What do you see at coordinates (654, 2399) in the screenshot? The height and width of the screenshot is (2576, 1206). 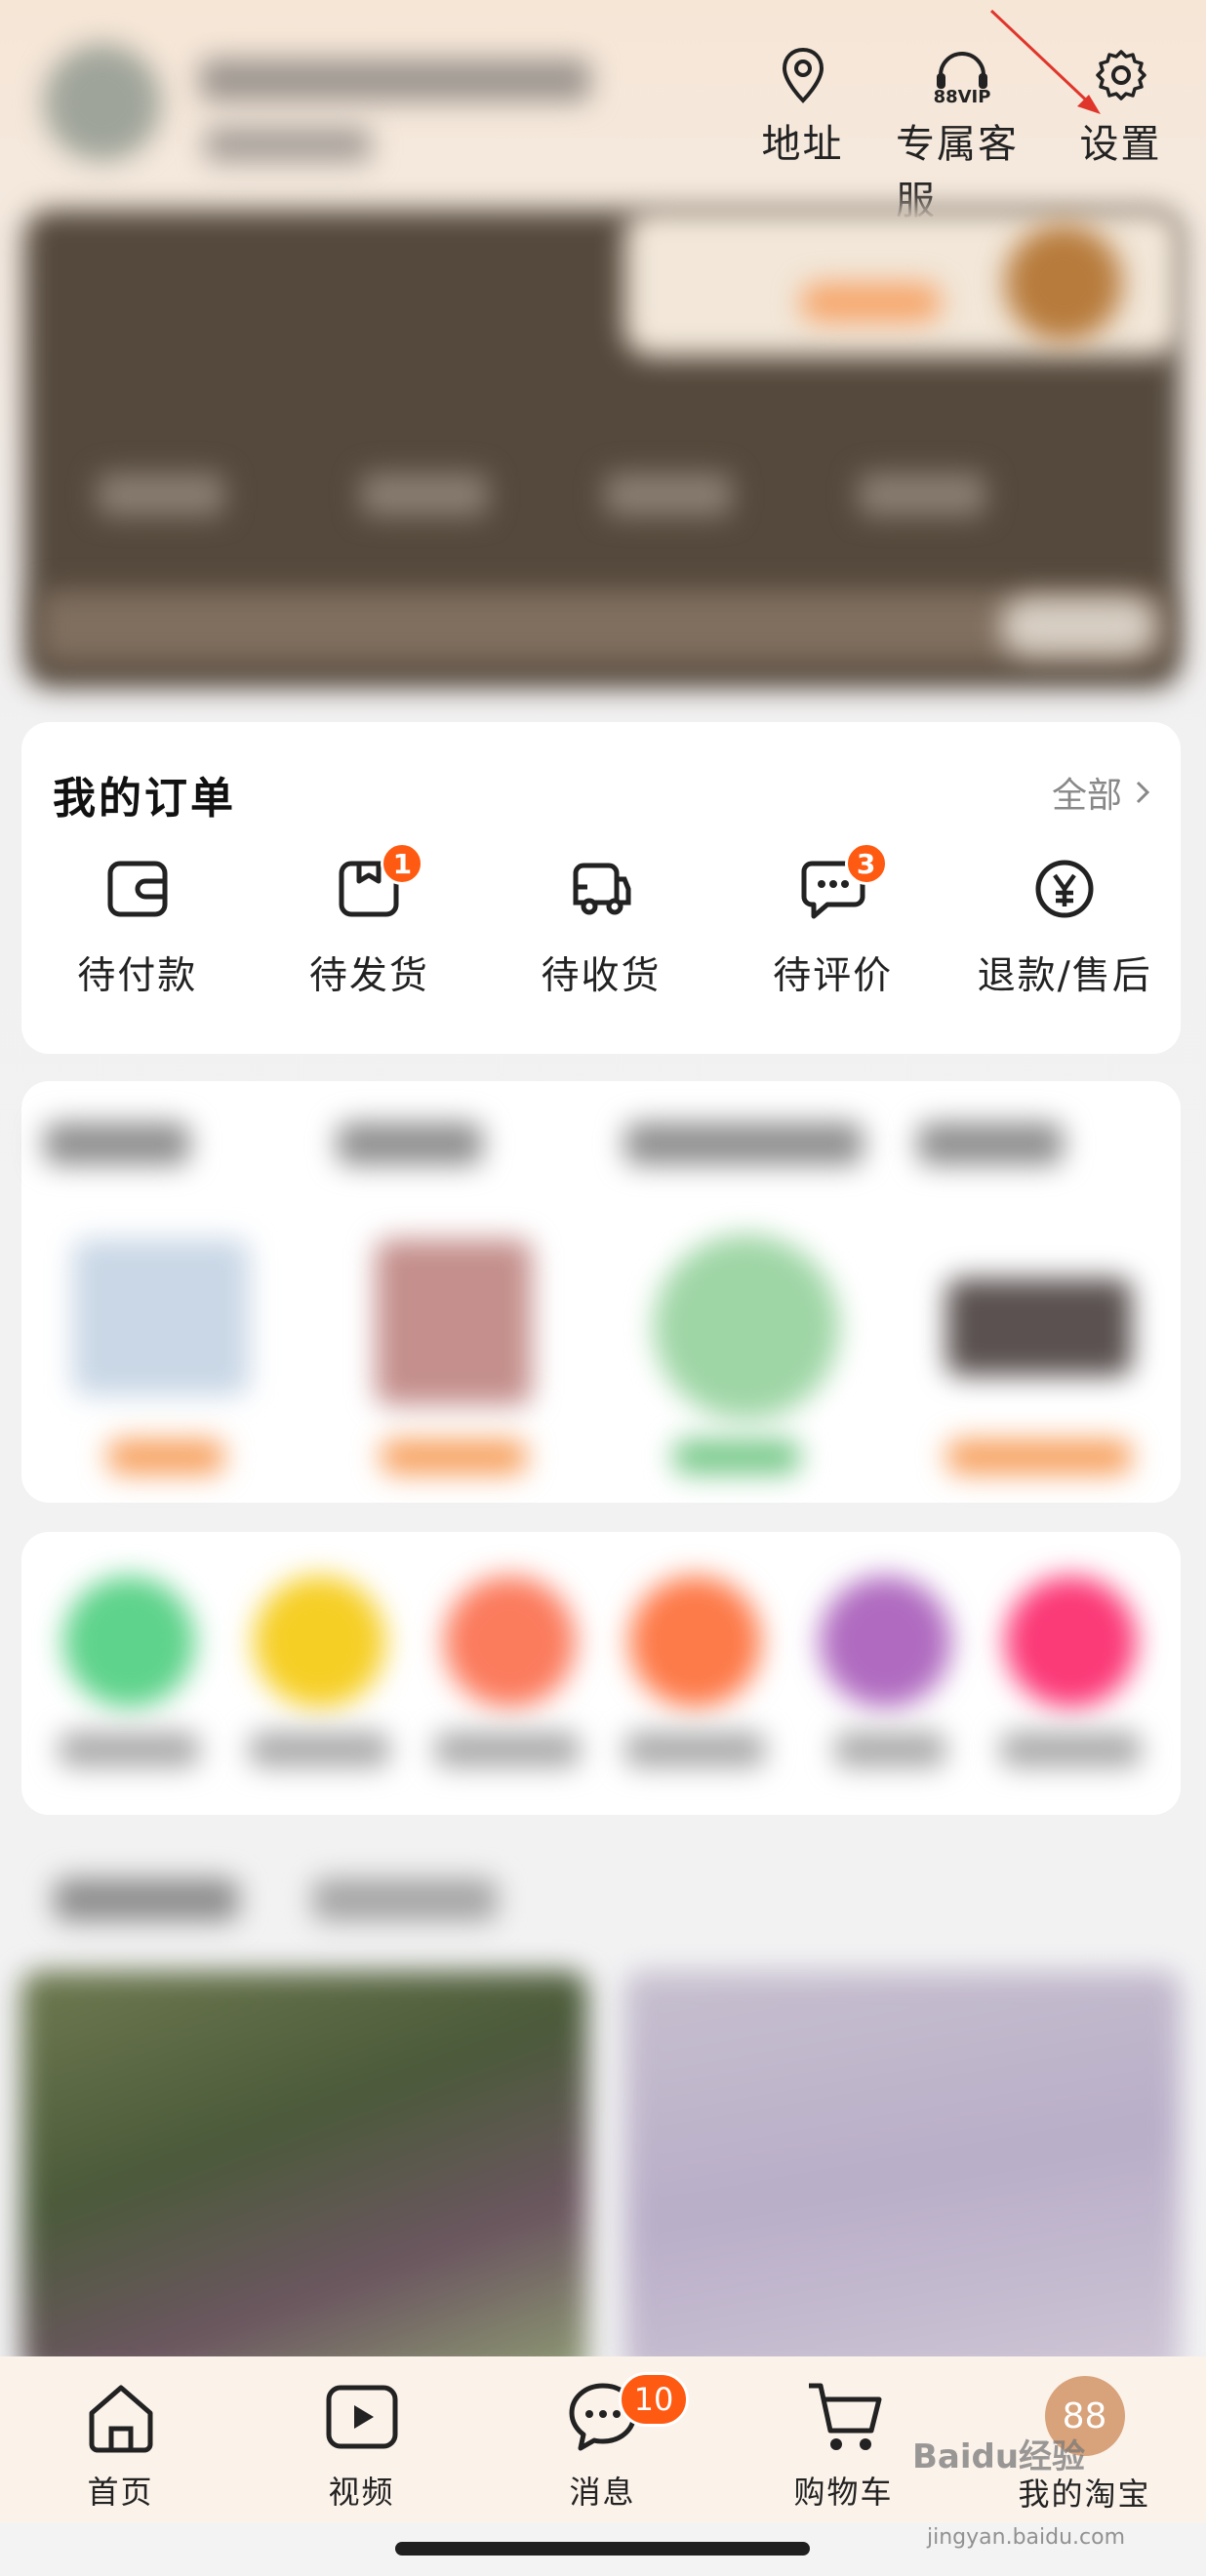 I see `messages-badge: 10` at bounding box center [654, 2399].